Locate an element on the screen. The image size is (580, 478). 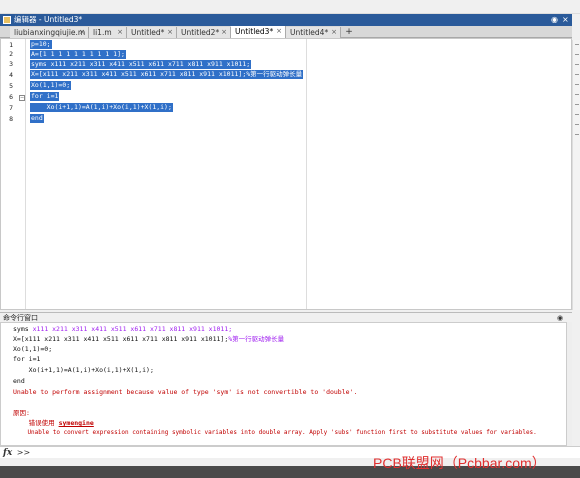
command-output-line: end is located at coordinates (19, 381).